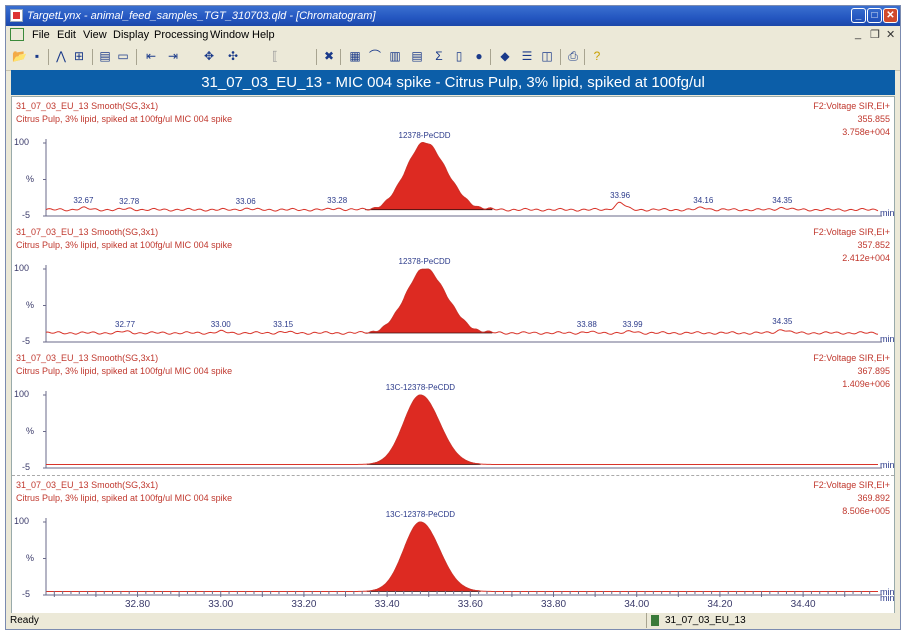  What do you see at coordinates (125, 324) in the screenshot?
I see `retention-time-label: 32.77` at bounding box center [125, 324].